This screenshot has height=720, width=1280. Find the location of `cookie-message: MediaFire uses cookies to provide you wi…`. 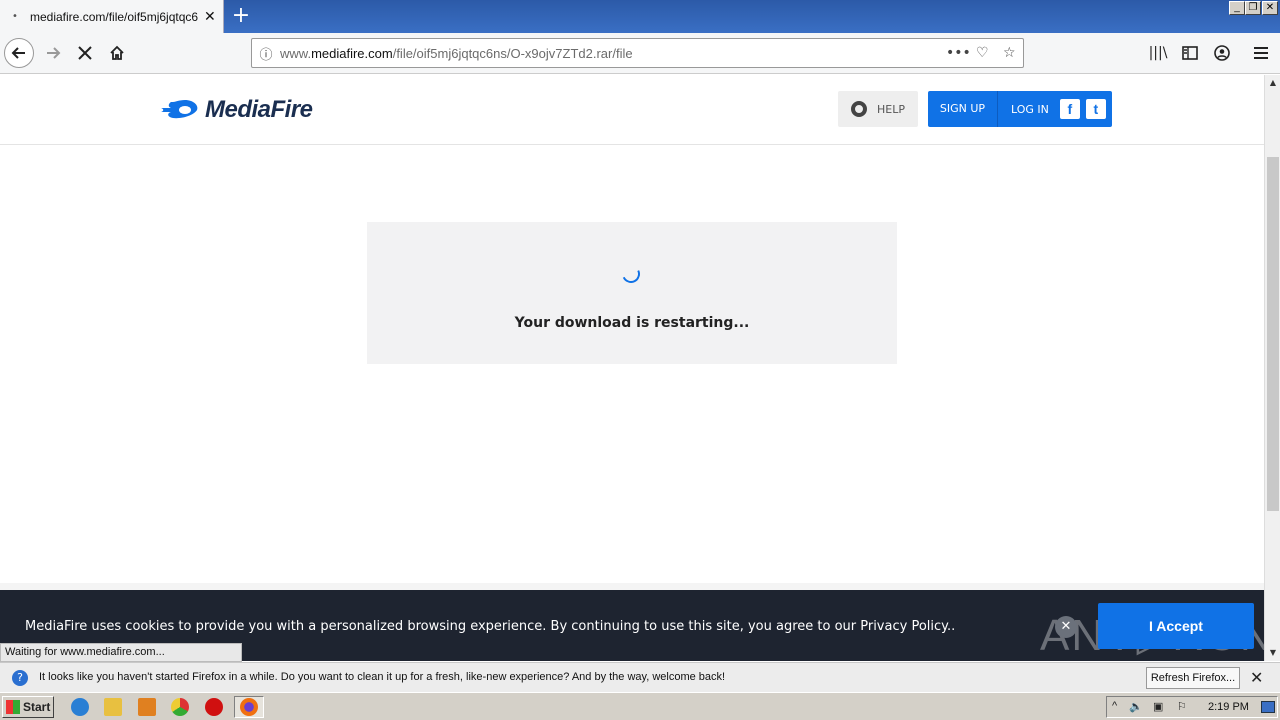

cookie-message: MediaFire uses cookies to provide you wi… is located at coordinates (490, 626).